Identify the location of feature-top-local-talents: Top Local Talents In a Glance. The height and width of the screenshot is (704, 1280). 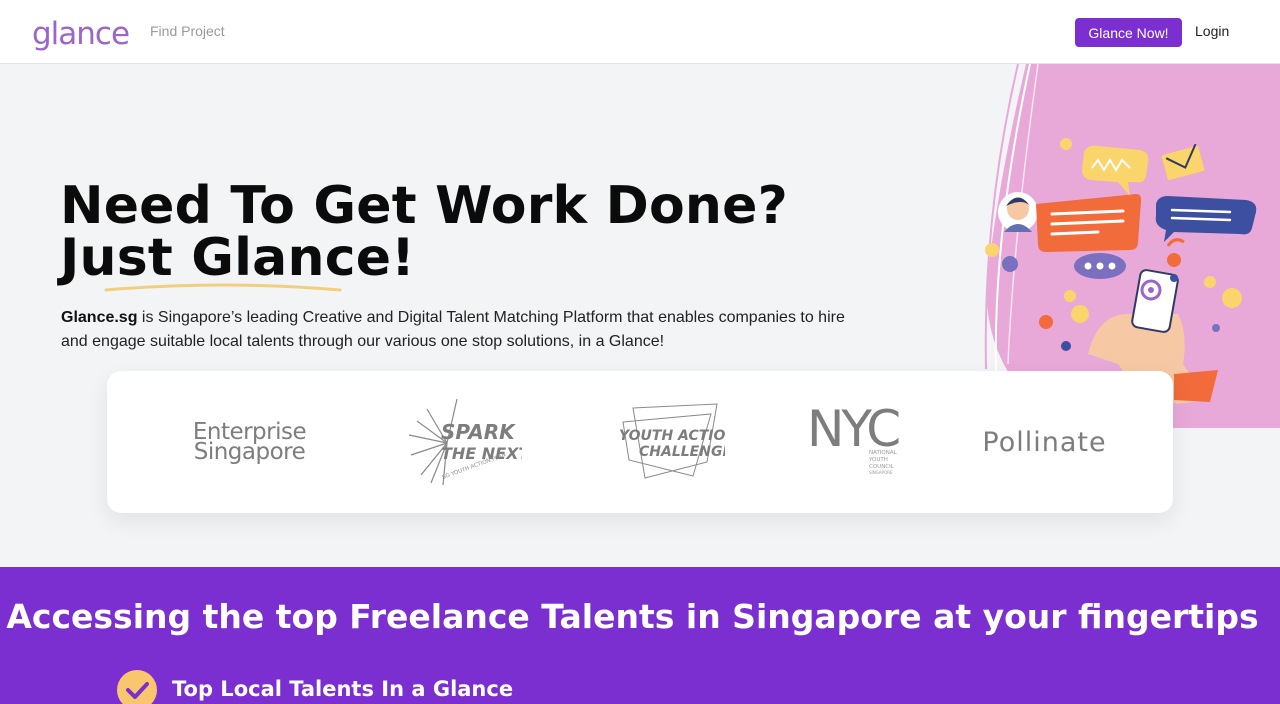
(343, 689).